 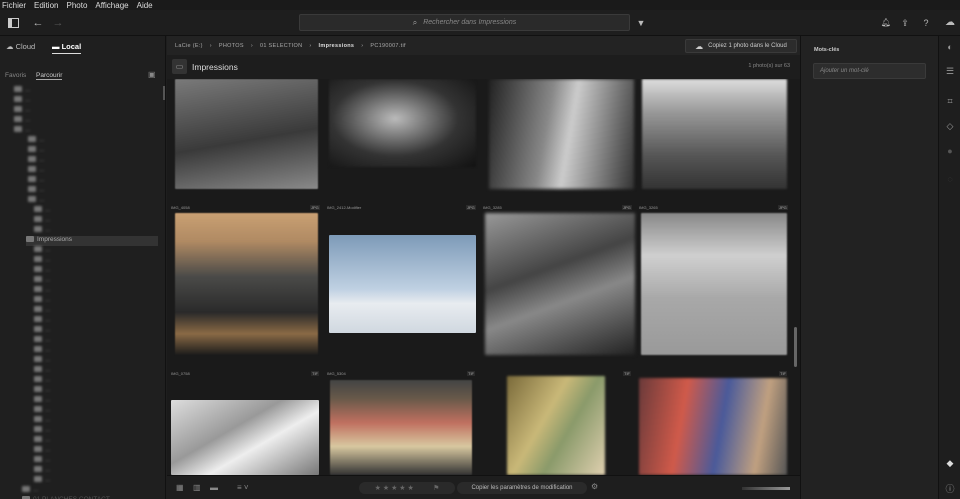 I want to click on thumbnail-size-slider, so click(x=766, y=488).